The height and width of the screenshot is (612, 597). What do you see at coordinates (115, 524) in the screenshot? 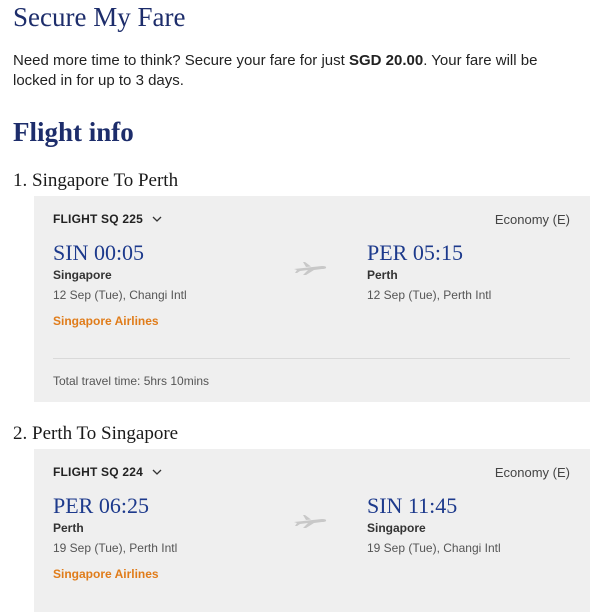
I see `departure-info: PER 06:25 Perth 19 Sep (Tue), Perth Intl` at bounding box center [115, 524].